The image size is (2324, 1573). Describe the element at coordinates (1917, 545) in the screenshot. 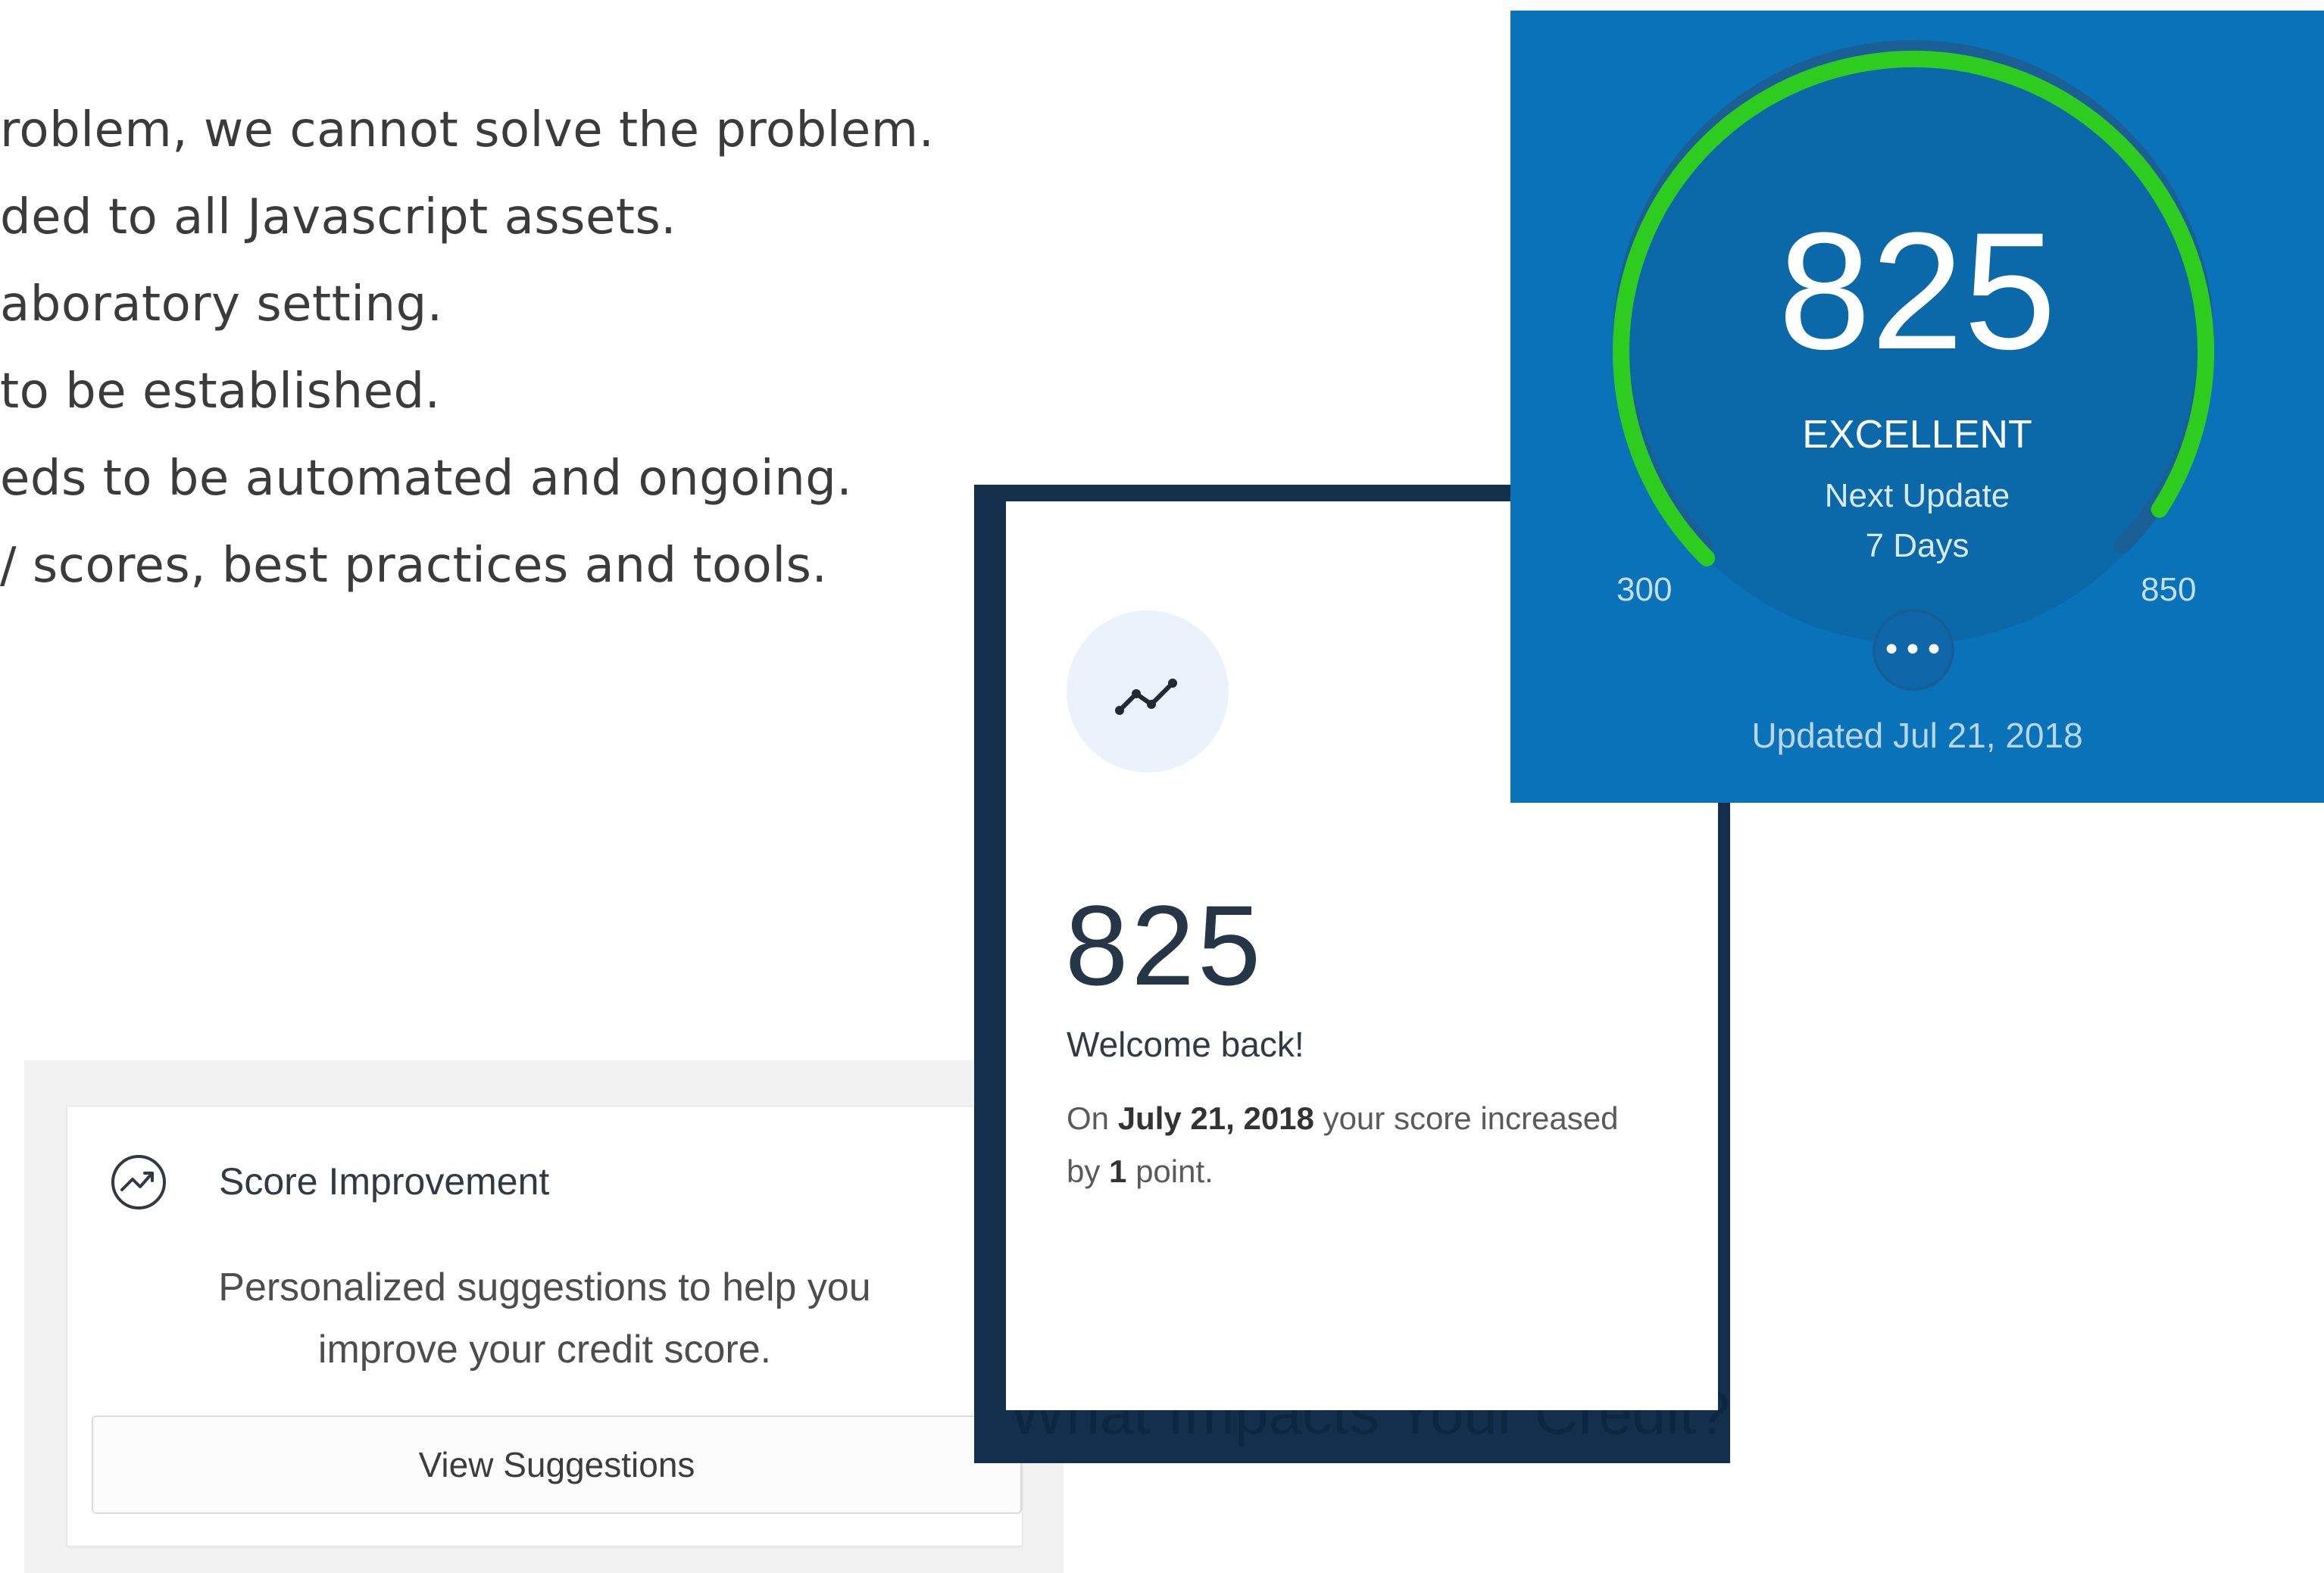

I see `next-update-value: 7 Days` at that location.